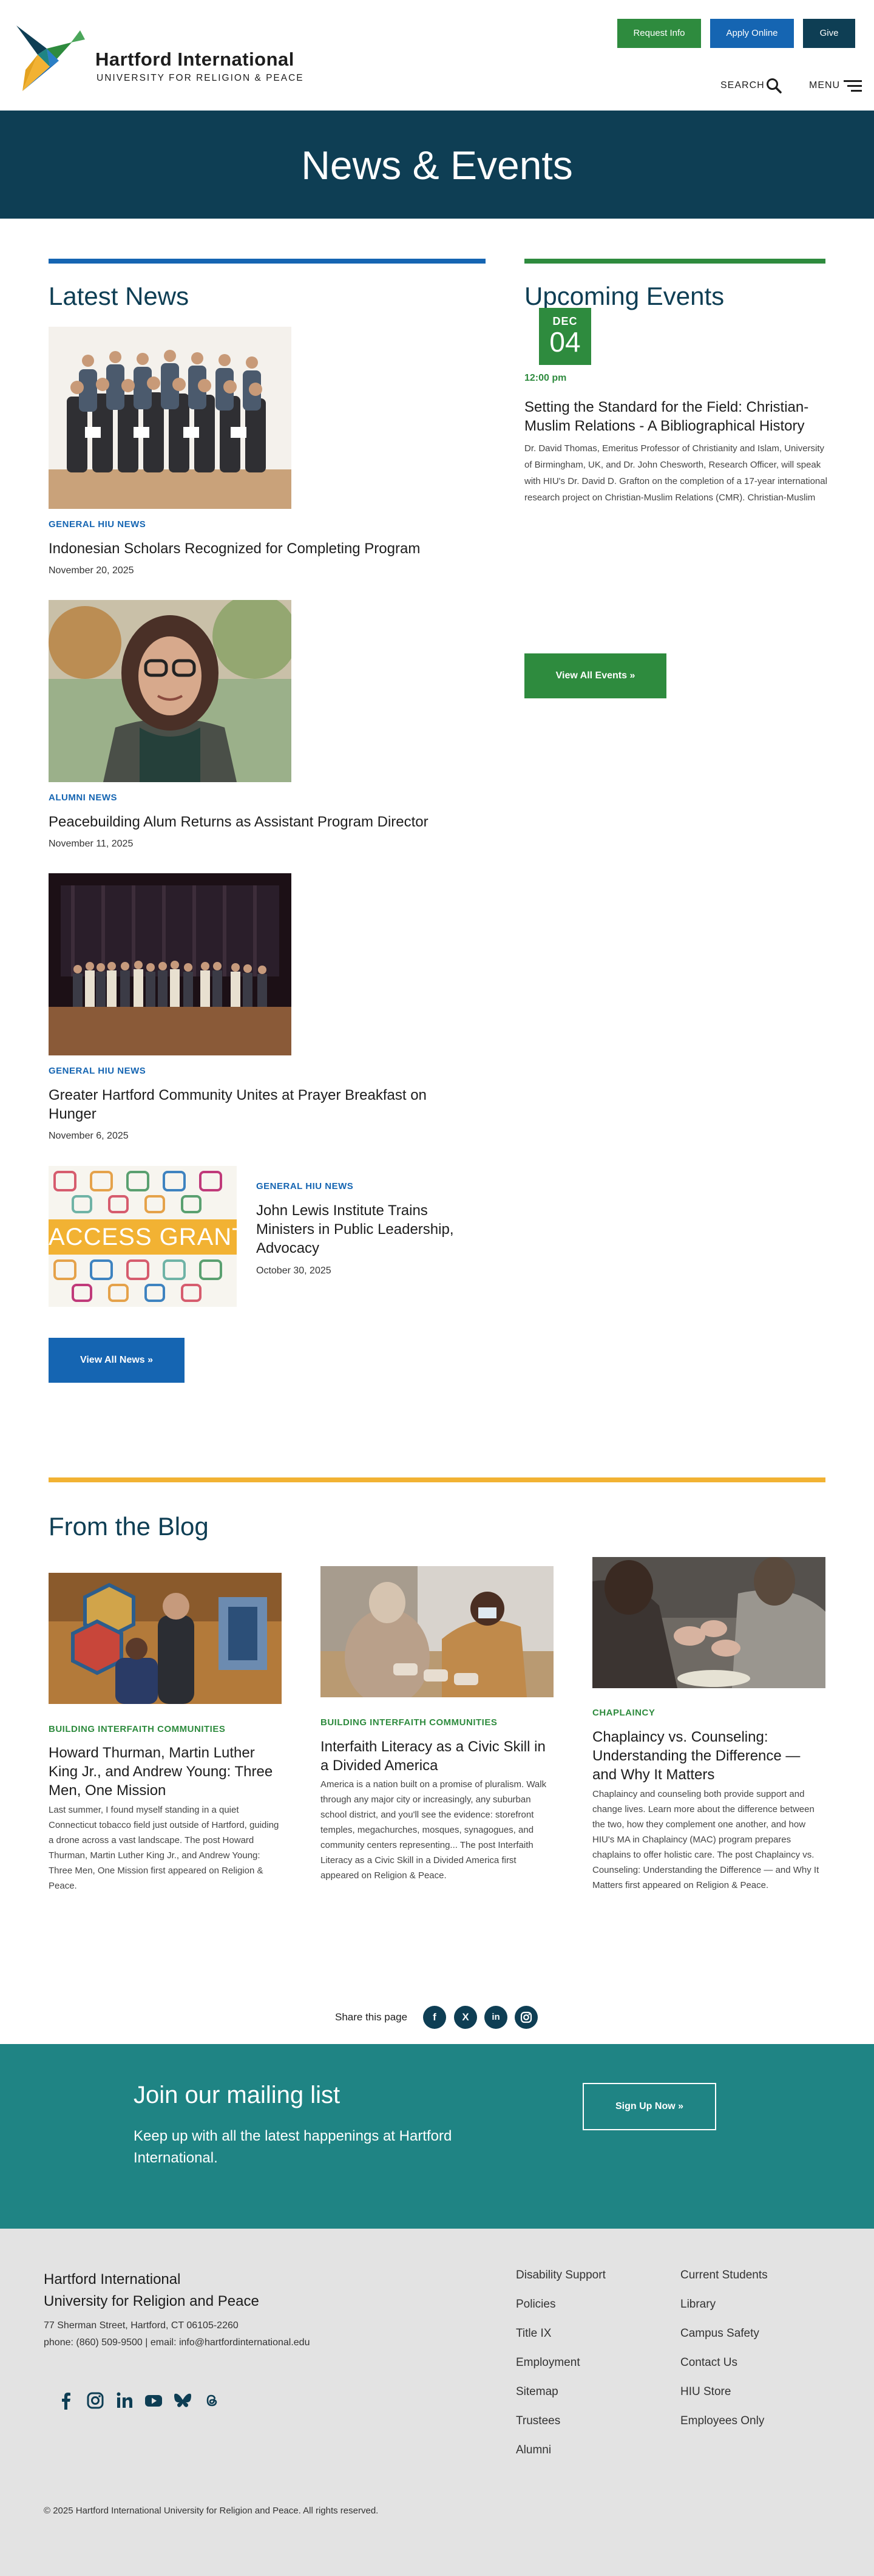 The width and height of the screenshot is (874, 2576). I want to click on footer-link-employees-only: Employees Only, so click(722, 2421).